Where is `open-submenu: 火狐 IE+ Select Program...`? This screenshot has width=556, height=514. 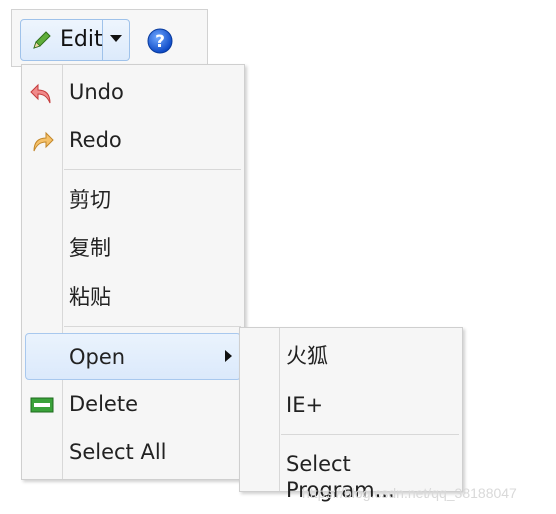 open-submenu: 火狐 IE+ Select Program... is located at coordinates (351, 414).